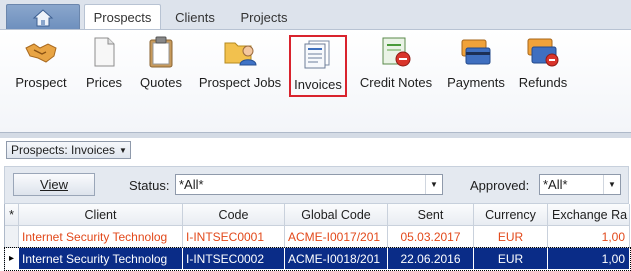  Describe the element at coordinates (336, 237) in the screenshot. I see `cell-global-code: ACME-I0017/201` at that location.